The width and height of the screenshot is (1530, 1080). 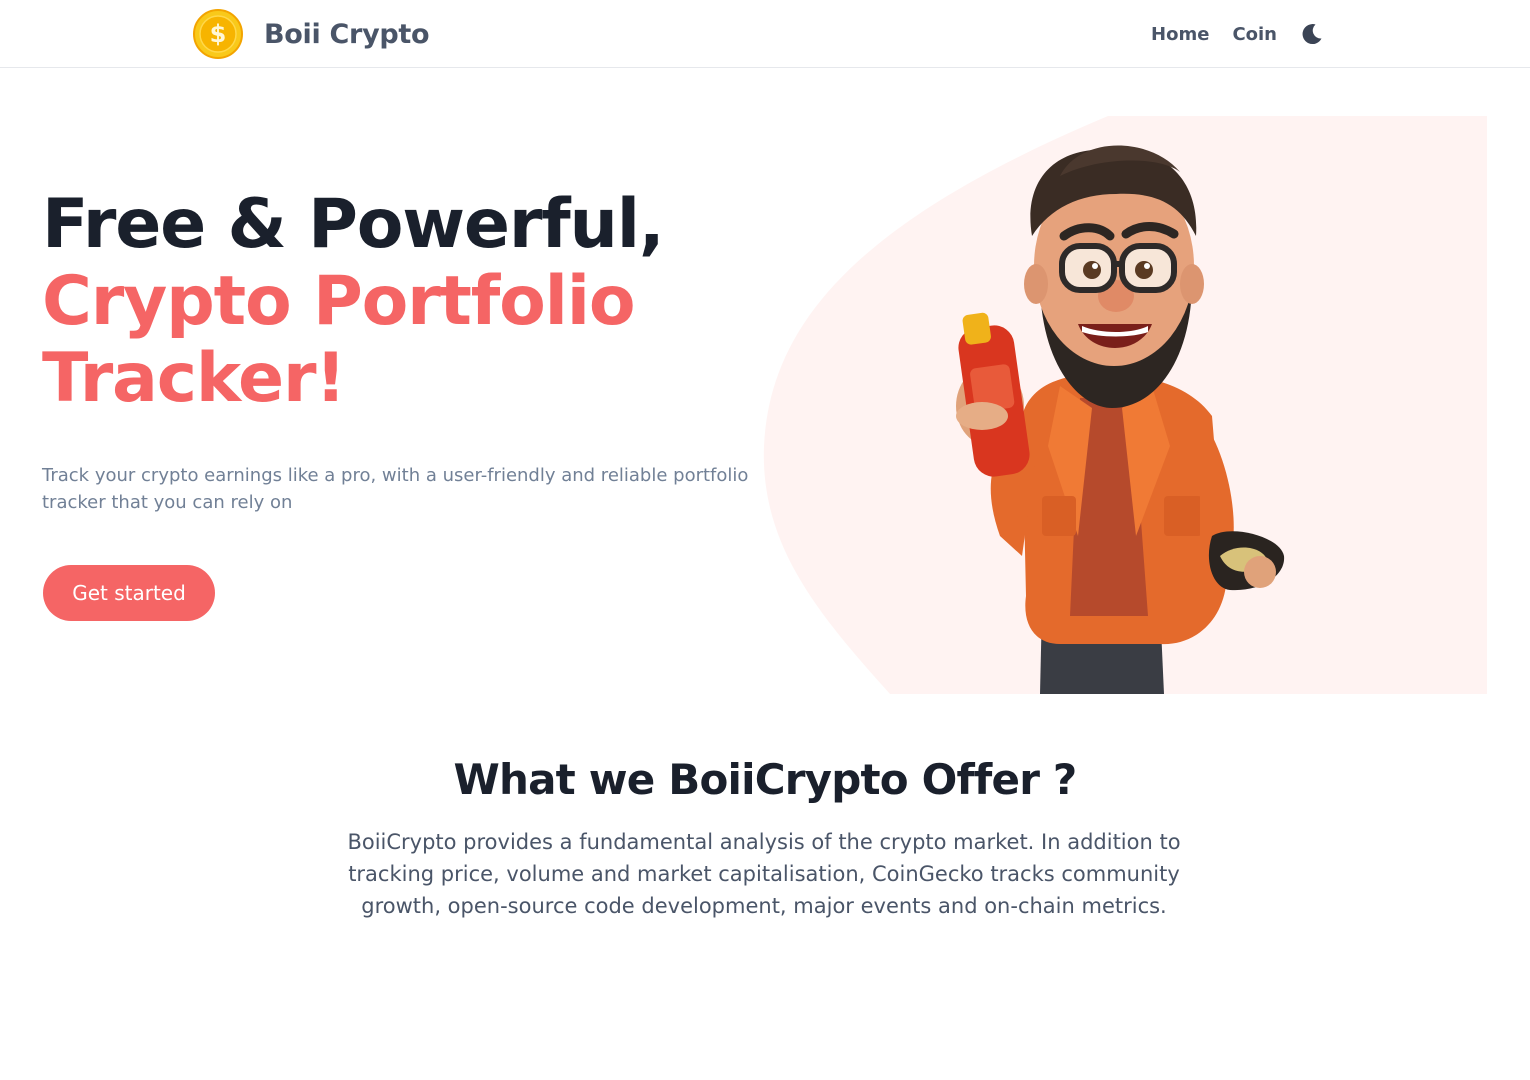 I want to click on top-navbar: $ Boii Crypto Home Coin, so click(x=765, y=34).